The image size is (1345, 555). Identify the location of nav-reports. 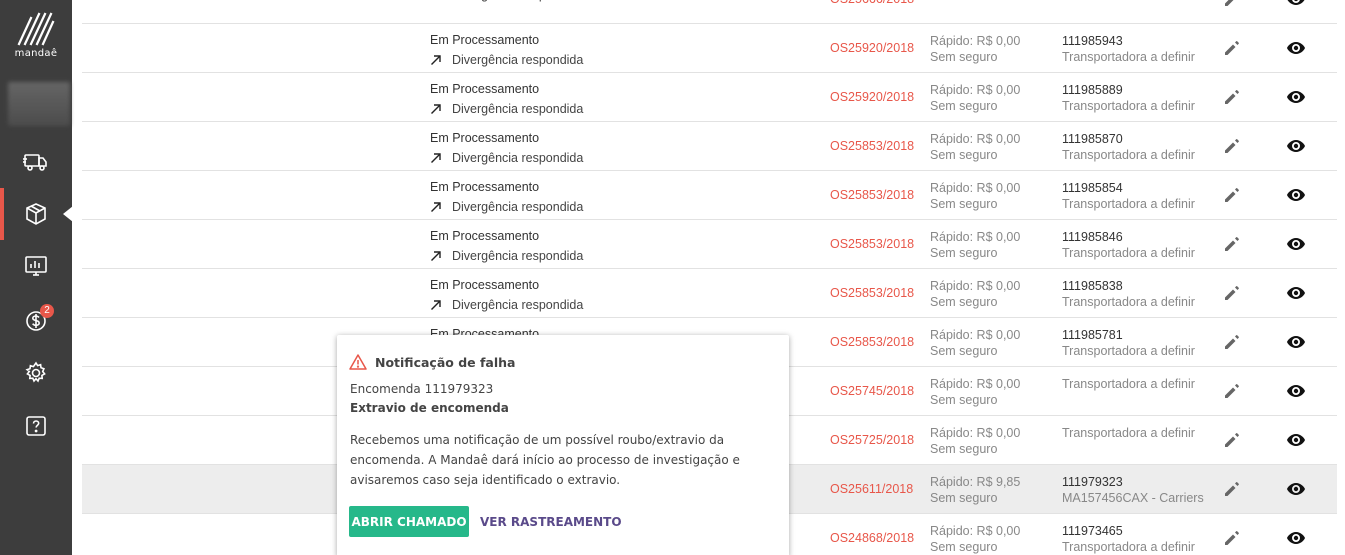
(36, 267).